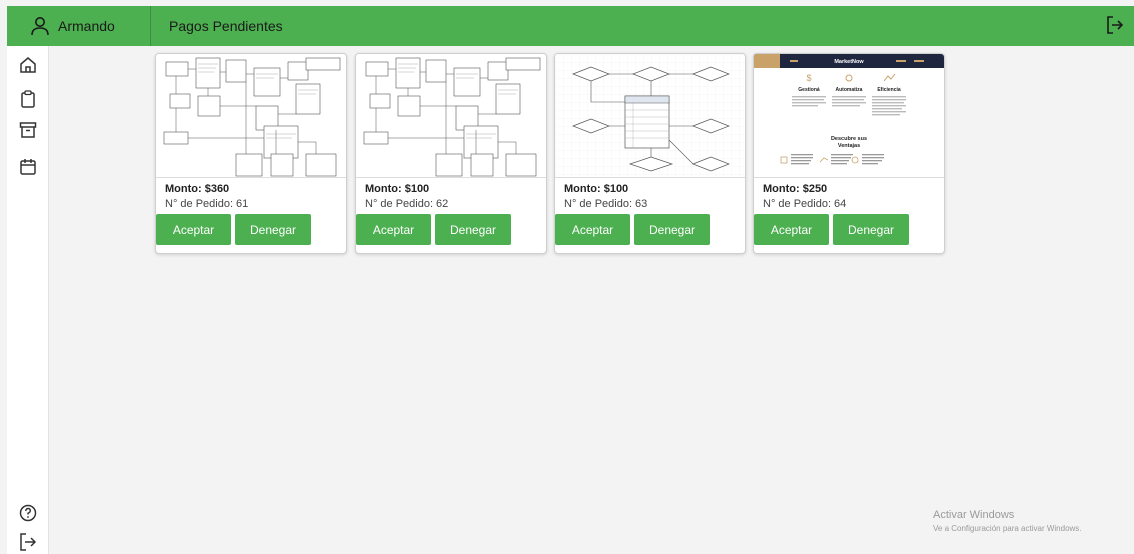 Image resolution: width=1134 pixels, height=554 pixels. I want to click on topbar-divider, so click(150, 26).